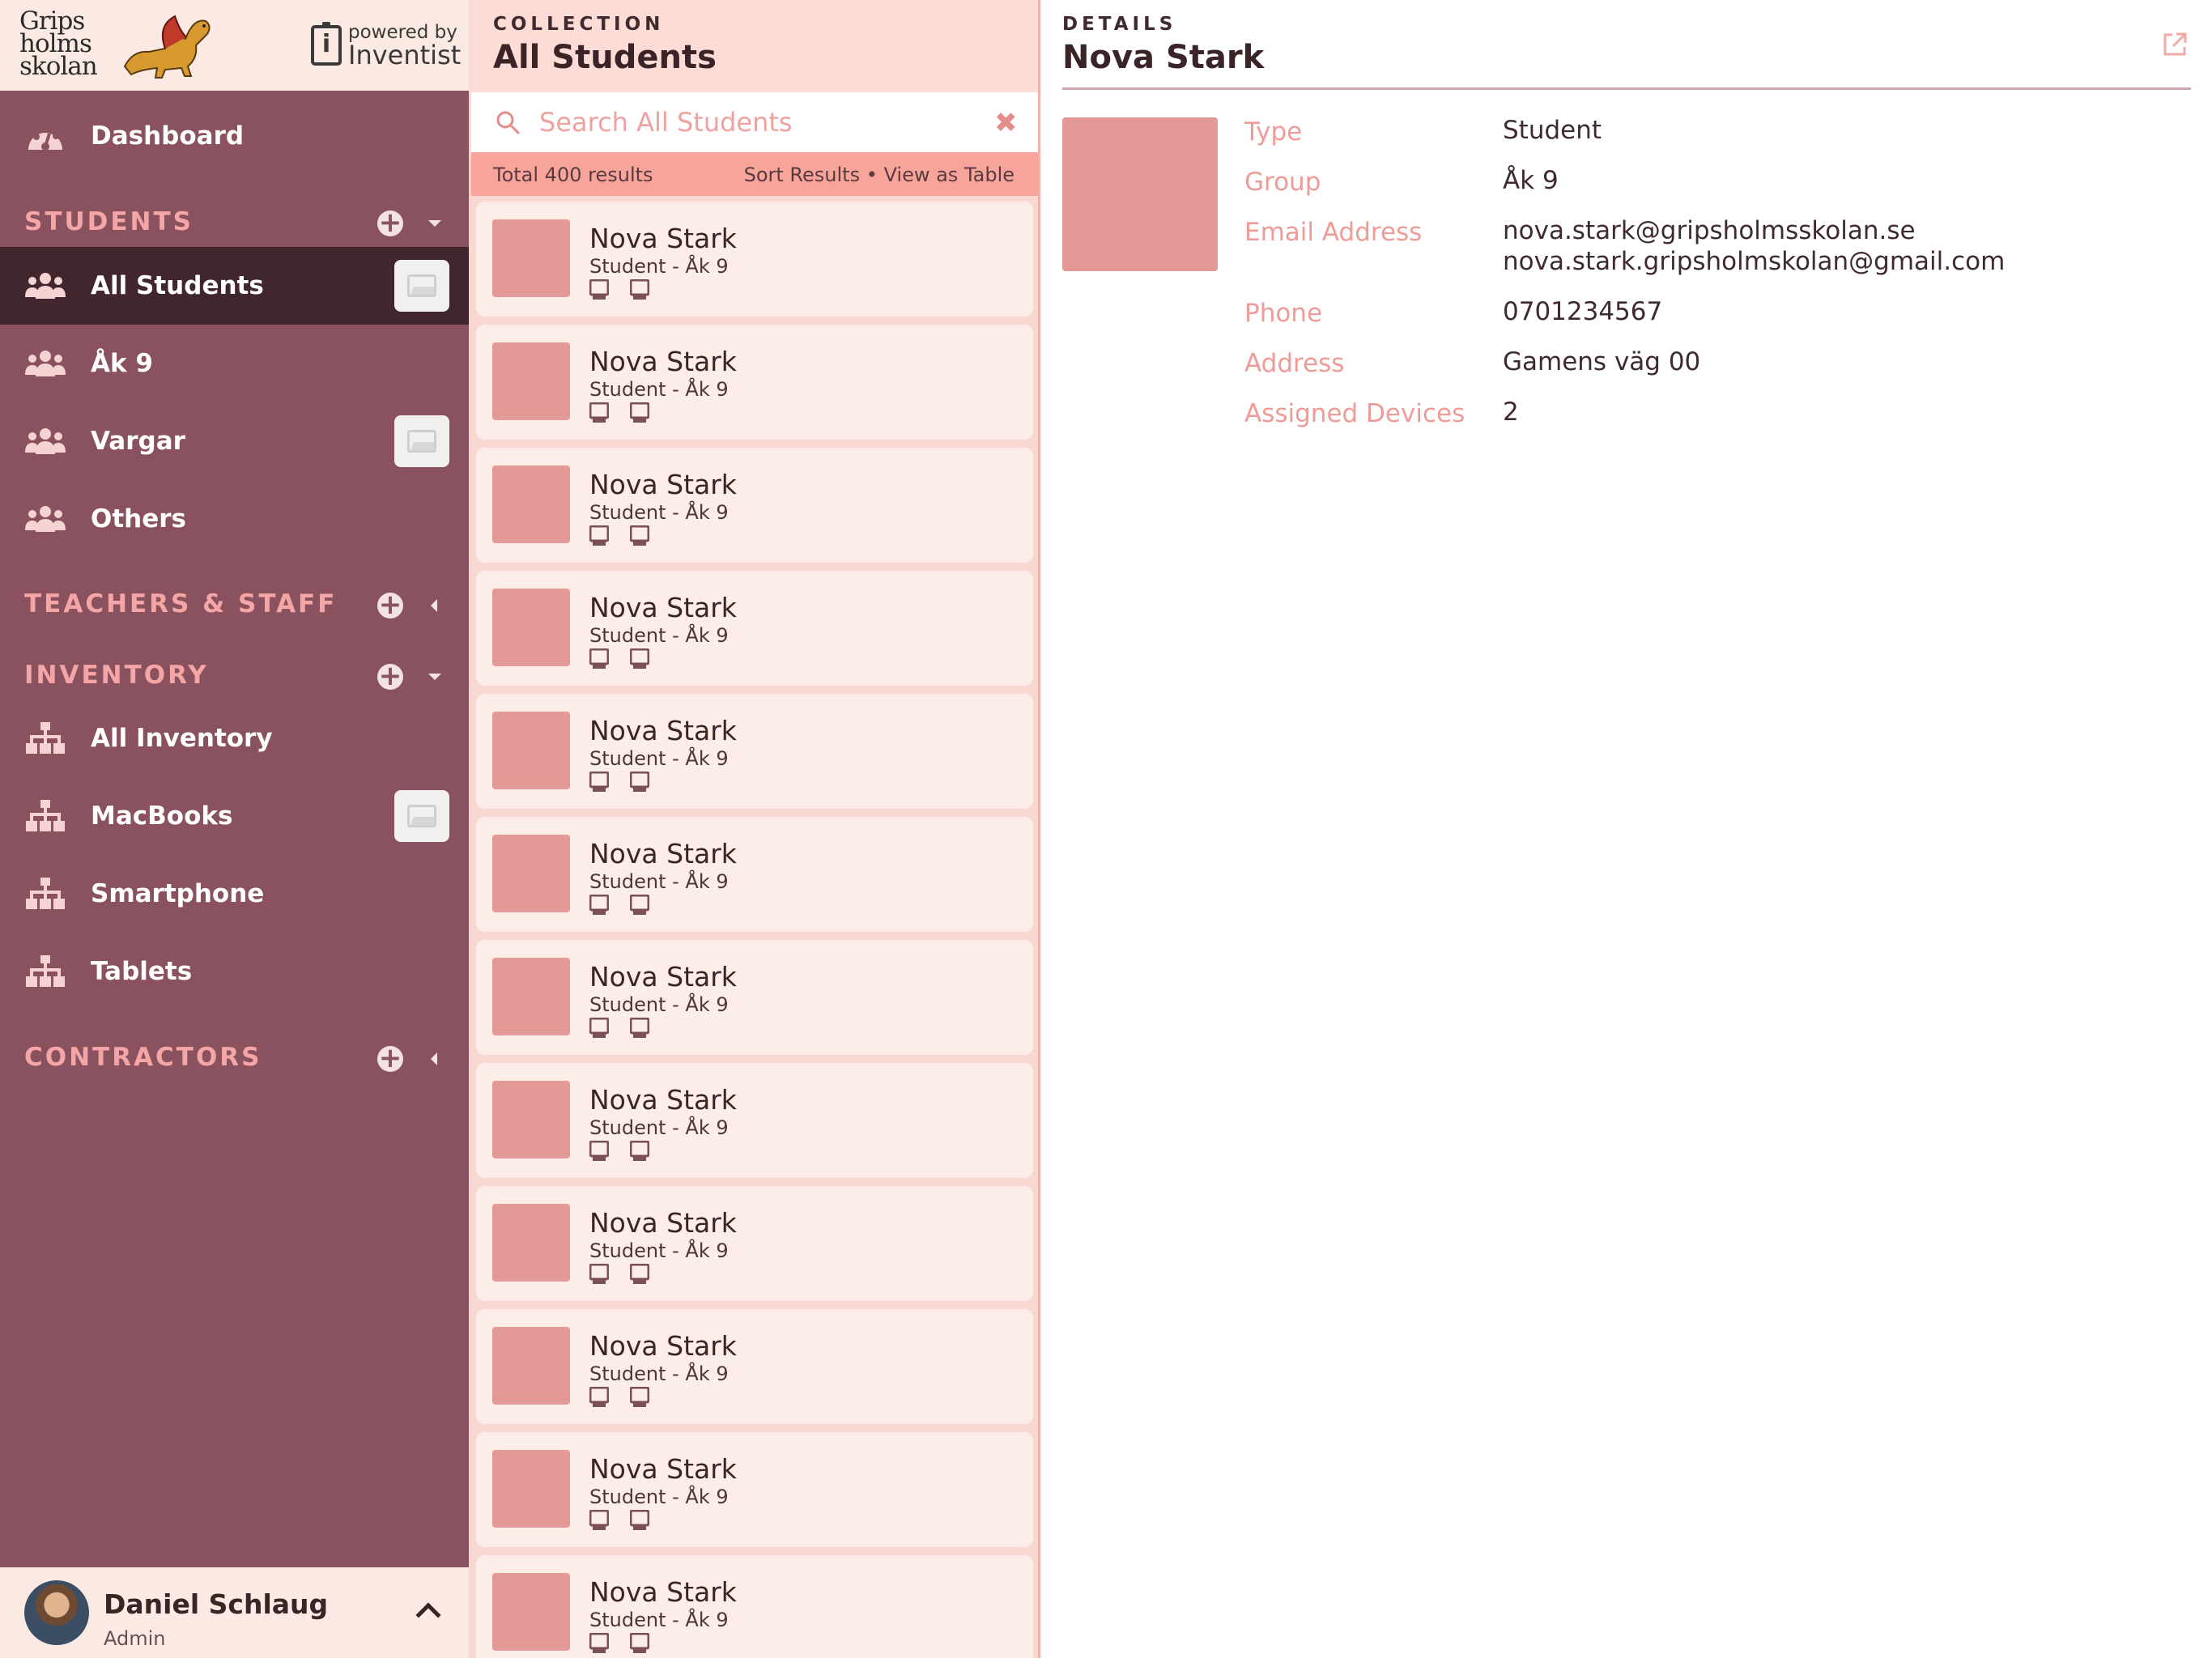 This screenshot has width=2212, height=1658. I want to click on palette-icon, so click(45, 136).